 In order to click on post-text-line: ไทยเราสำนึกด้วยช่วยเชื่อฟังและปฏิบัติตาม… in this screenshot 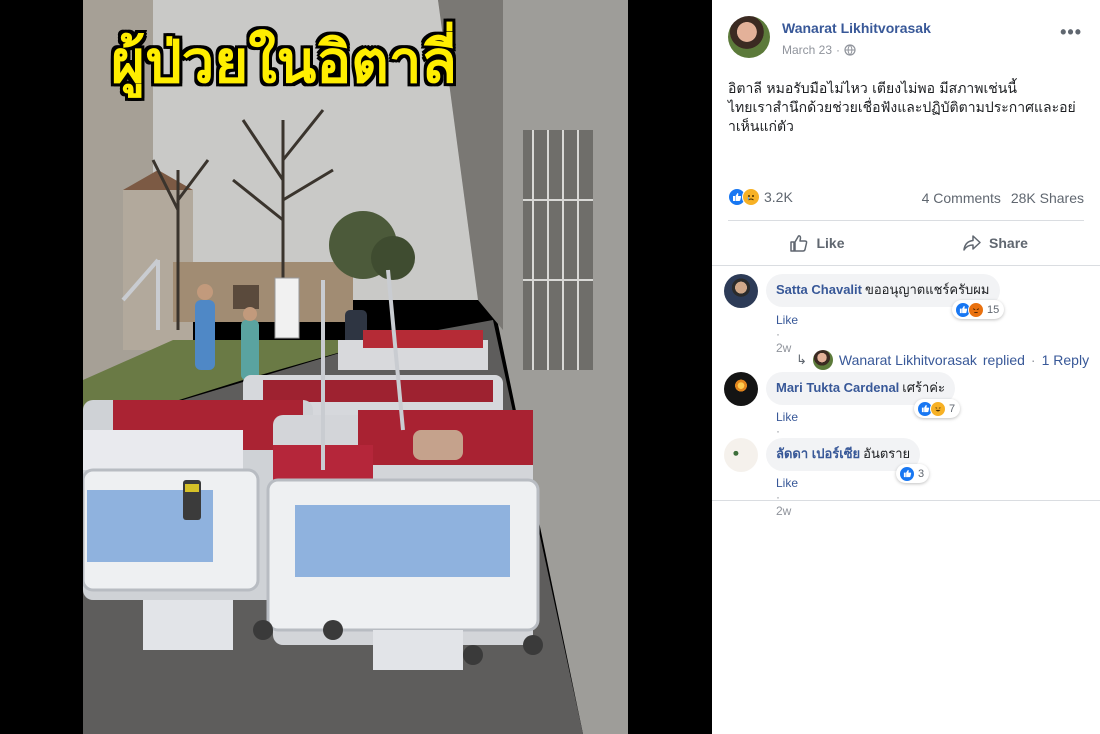, I will do `click(902, 108)`.